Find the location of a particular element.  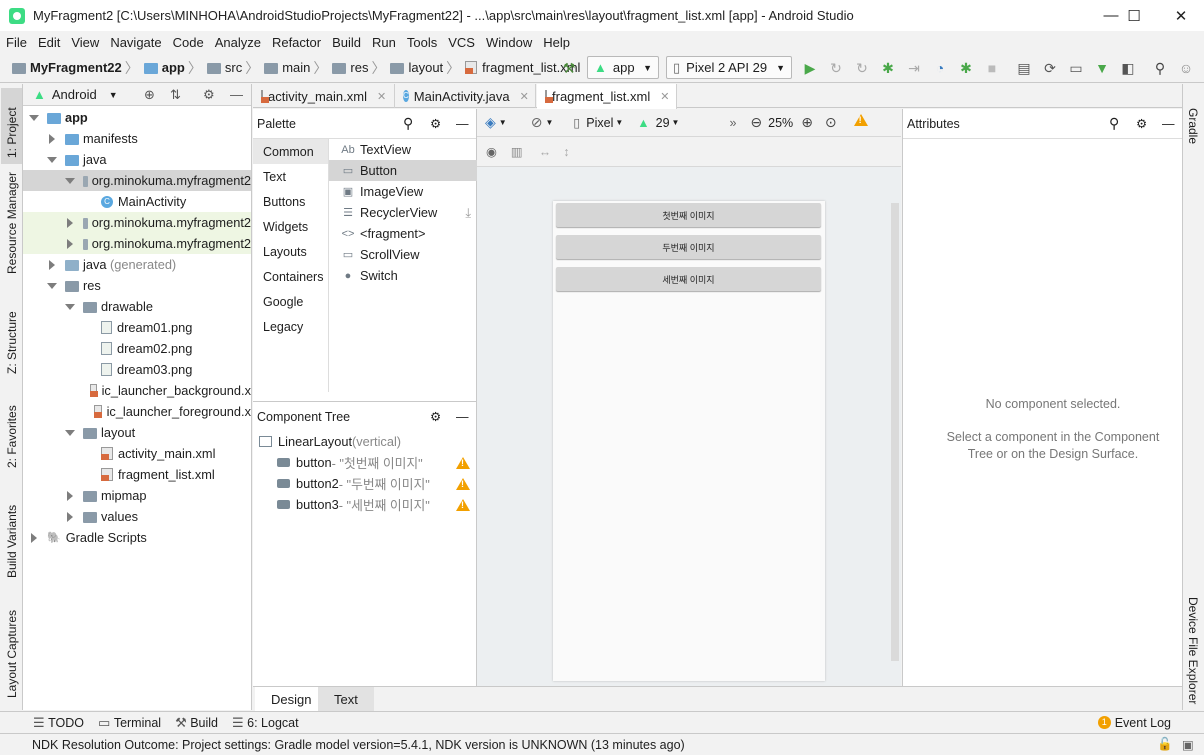

menu-tools: Tools is located at coordinates (421, 42).